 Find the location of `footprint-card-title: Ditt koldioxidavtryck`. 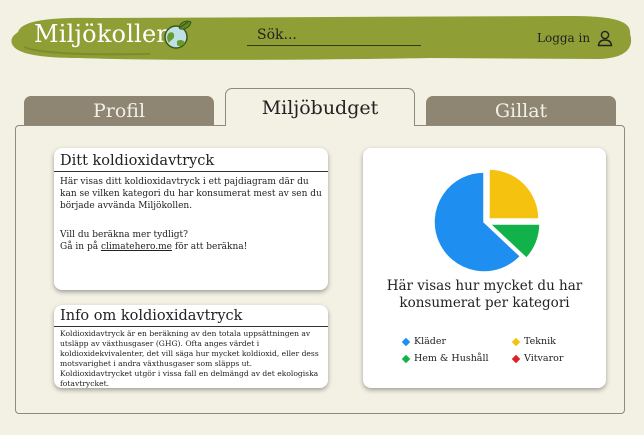

footprint-card-title: Ditt koldioxidavtryck is located at coordinates (191, 160).